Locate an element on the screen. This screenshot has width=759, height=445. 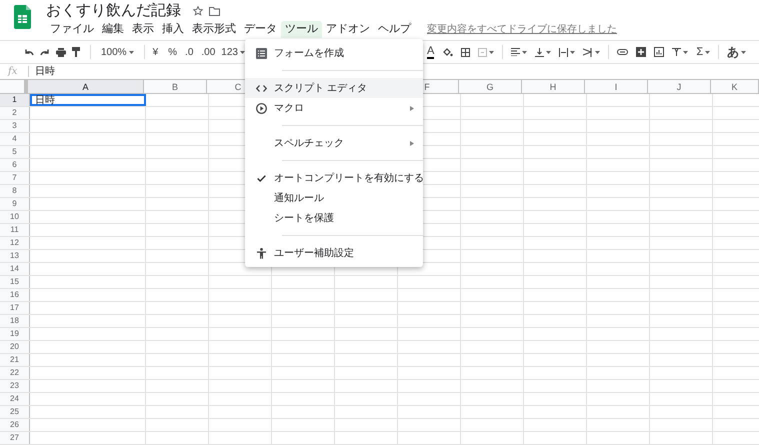
percent-button: % is located at coordinates (173, 52).